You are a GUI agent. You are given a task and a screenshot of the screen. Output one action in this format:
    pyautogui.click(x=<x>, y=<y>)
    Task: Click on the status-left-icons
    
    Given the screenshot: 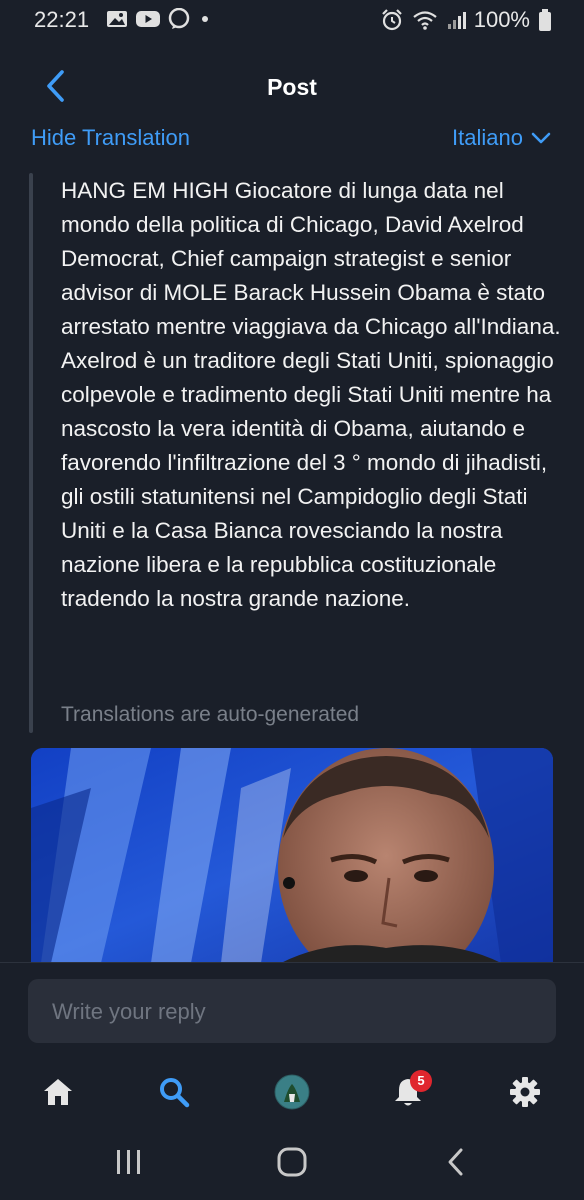 What is the action you would take?
    pyautogui.click(x=159, y=19)
    